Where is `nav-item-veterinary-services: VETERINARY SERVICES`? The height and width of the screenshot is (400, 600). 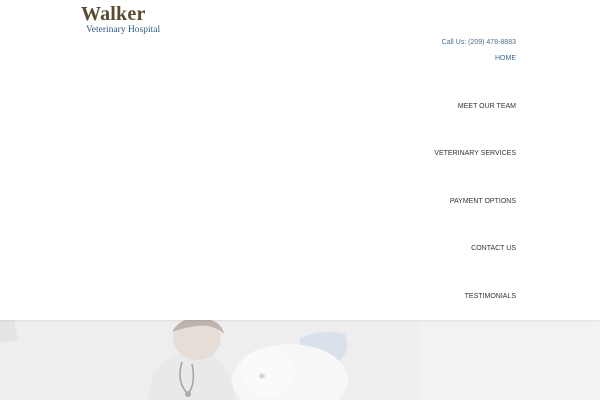
nav-item-veterinary-services: VETERINARY SERVICES is located at coordinates (475, 174).